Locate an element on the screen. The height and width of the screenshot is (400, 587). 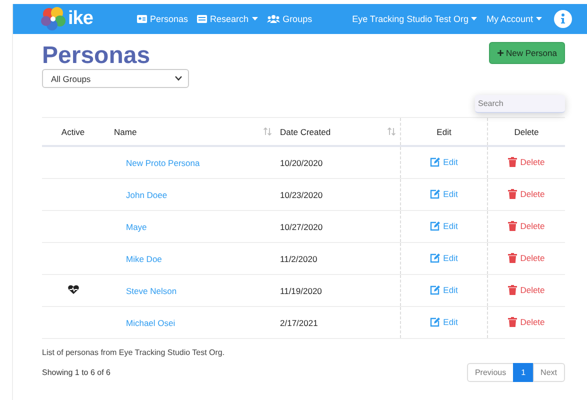
list-icon is located at coordinates (202, 19).